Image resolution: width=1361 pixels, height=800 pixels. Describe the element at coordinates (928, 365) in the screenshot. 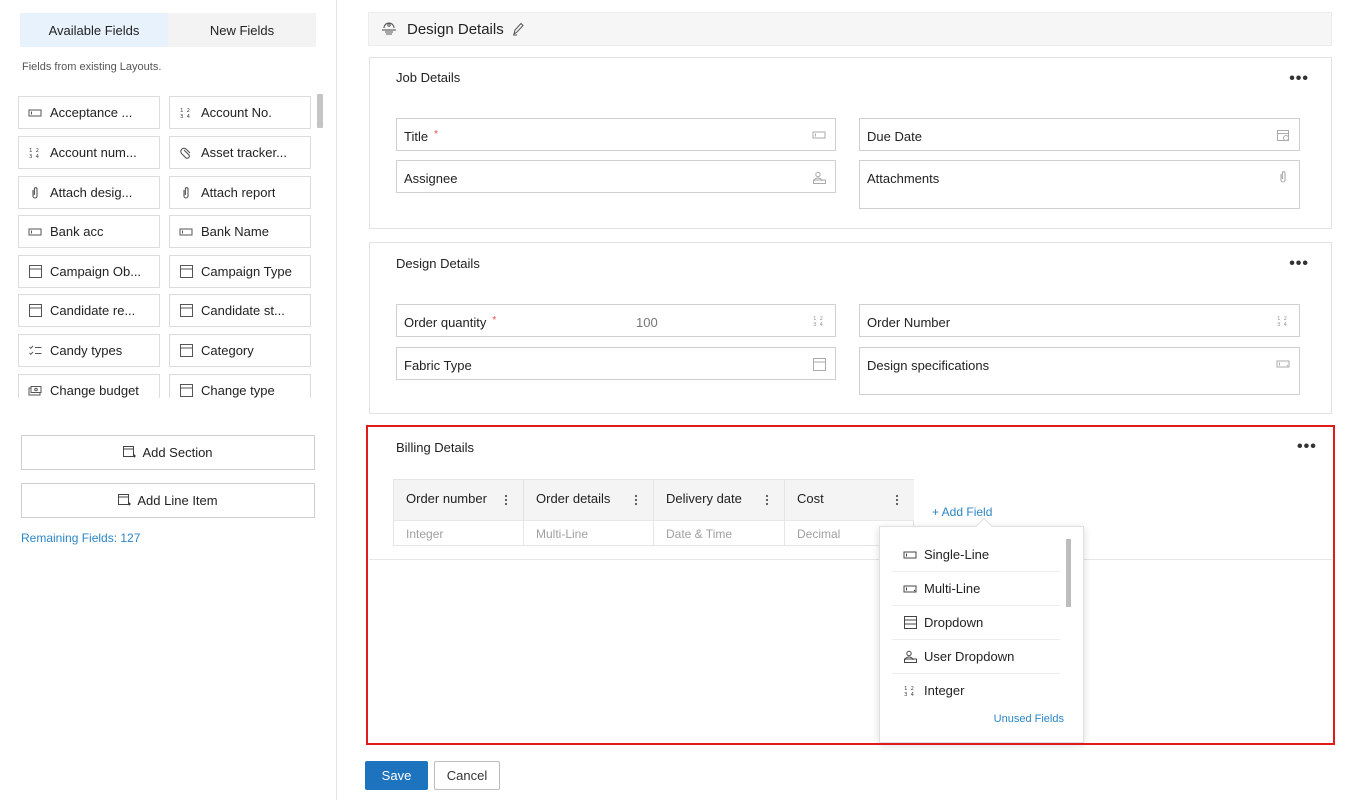

I see `field-label: Design specifications` at that location.